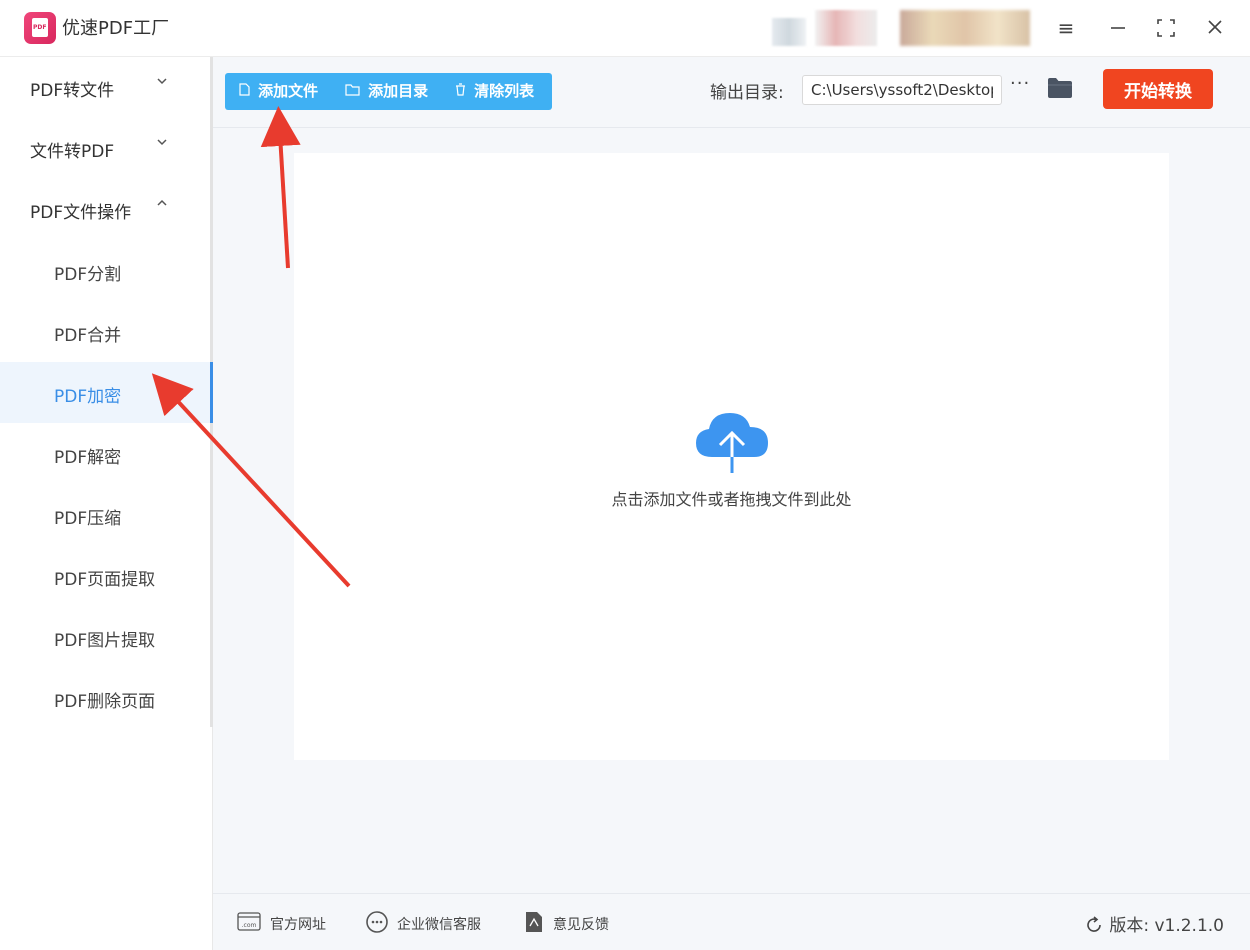  What do you see at coordinates (732, 442) in the screenshot?
I see `cloud-upload-icon` at bounding box center [732, 442].